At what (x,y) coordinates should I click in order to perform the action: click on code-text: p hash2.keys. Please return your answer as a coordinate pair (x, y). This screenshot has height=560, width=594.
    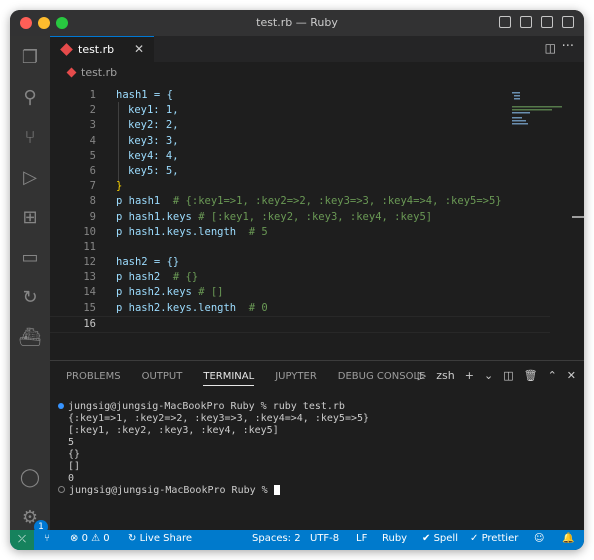
    Looking at the image, I should click on (157, 292).